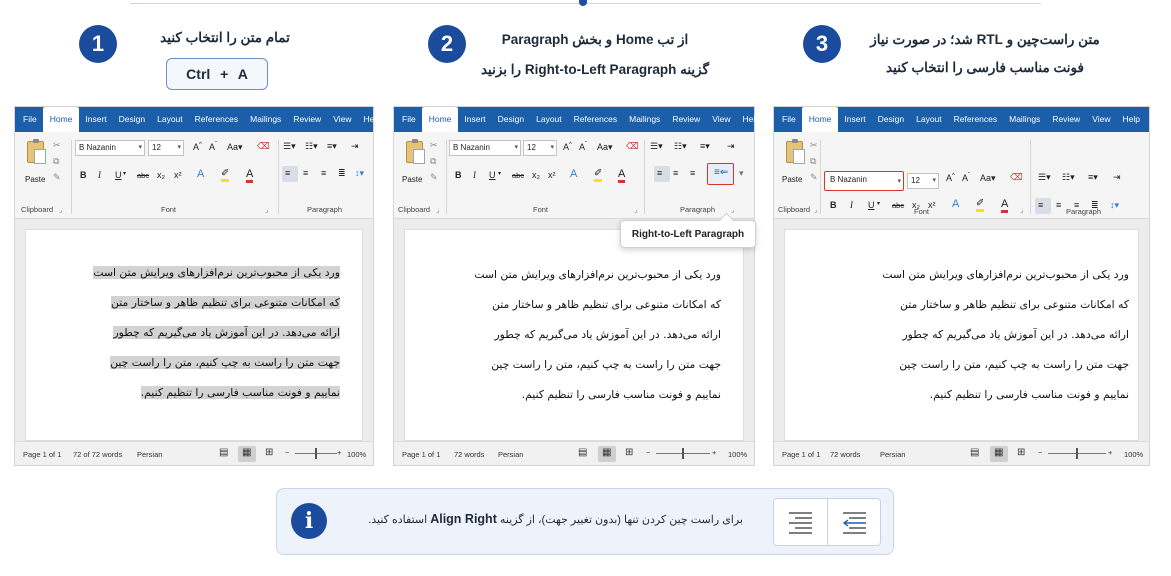 The image size is (1171, 576). I want to click on superscript-button: x², so click(932, 205).